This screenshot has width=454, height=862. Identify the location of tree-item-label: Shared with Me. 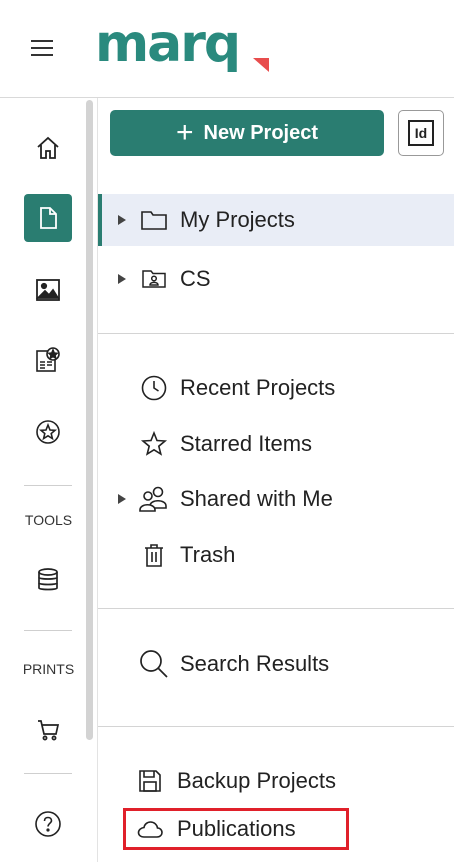
(256, 498).